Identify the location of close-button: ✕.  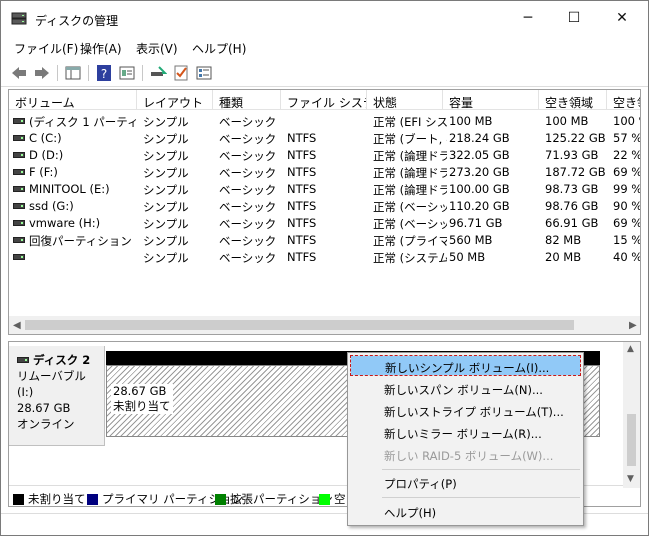
(622, 18).